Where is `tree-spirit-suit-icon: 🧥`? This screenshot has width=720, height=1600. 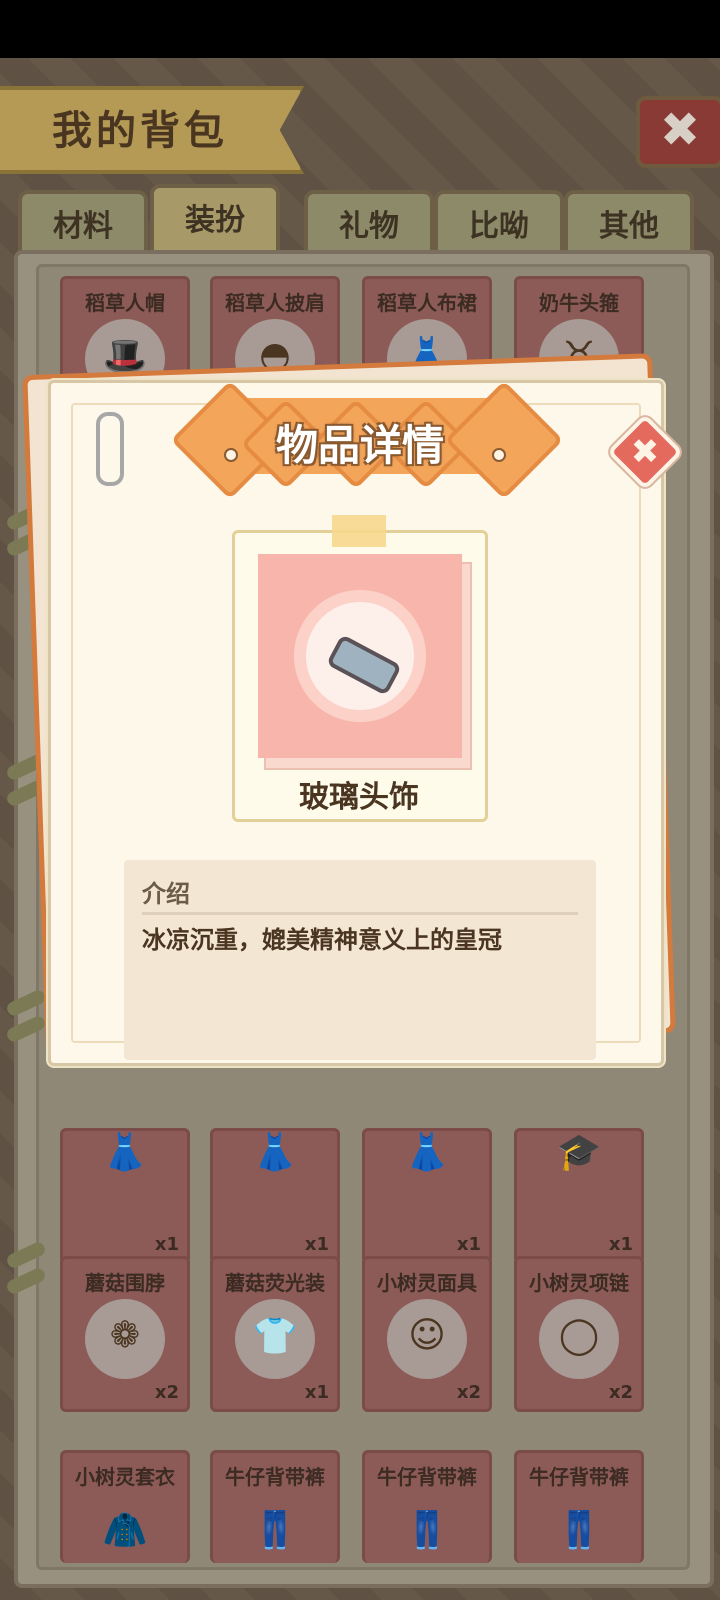
tree-spirit-suit-icon: 🧥 is located at coordinates (125, 1530).